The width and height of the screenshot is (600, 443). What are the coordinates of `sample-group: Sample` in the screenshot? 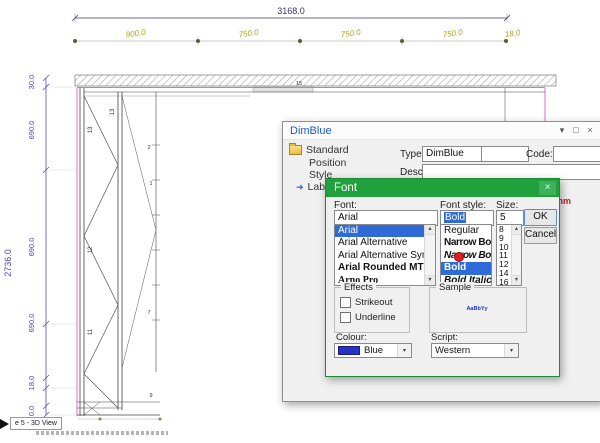 It's located at (478, 307).